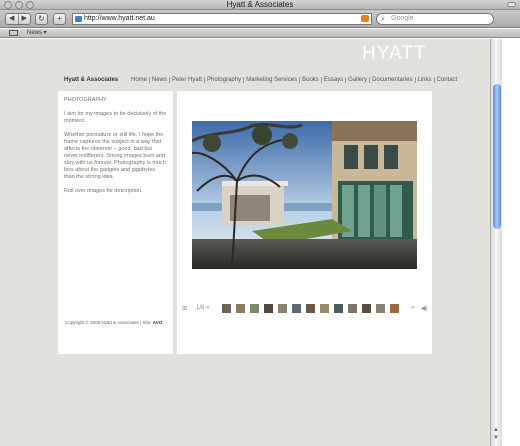 The height and width of the screenshot is (446, 520). Describe the element at coordinates (184, 308) in the screenshot. I see `grid-view-icon: ⊞` at that location.